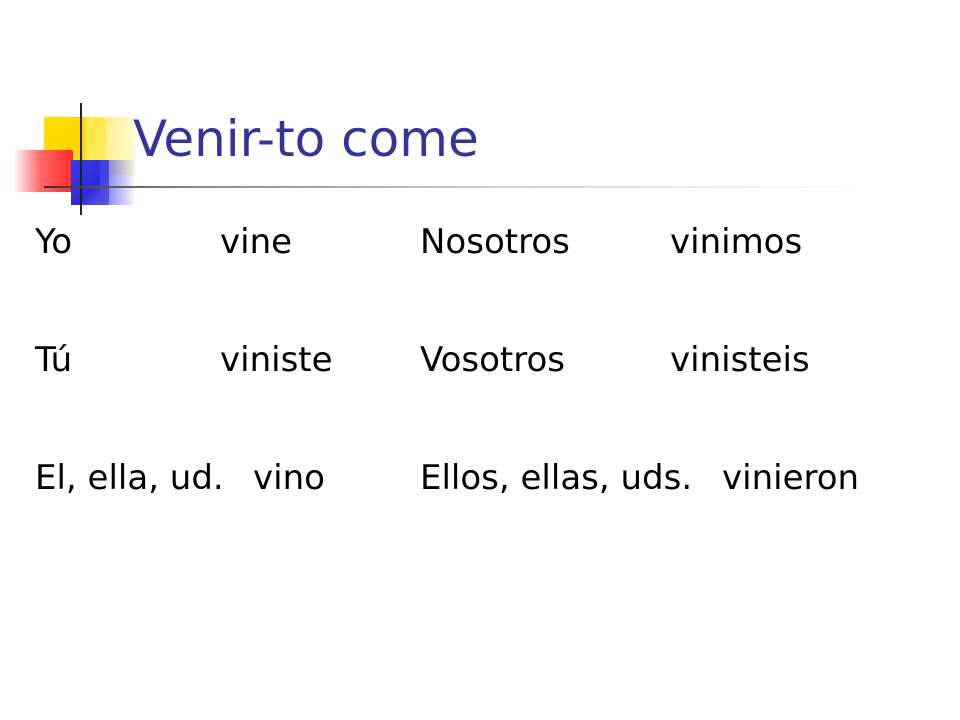 Image resolution: width=960 pixels, height=720 pixels. What do you see at coordinates (791, 478) in the screenshot?
I see `plural-form: vinieron` at bounding box center [791, 478].